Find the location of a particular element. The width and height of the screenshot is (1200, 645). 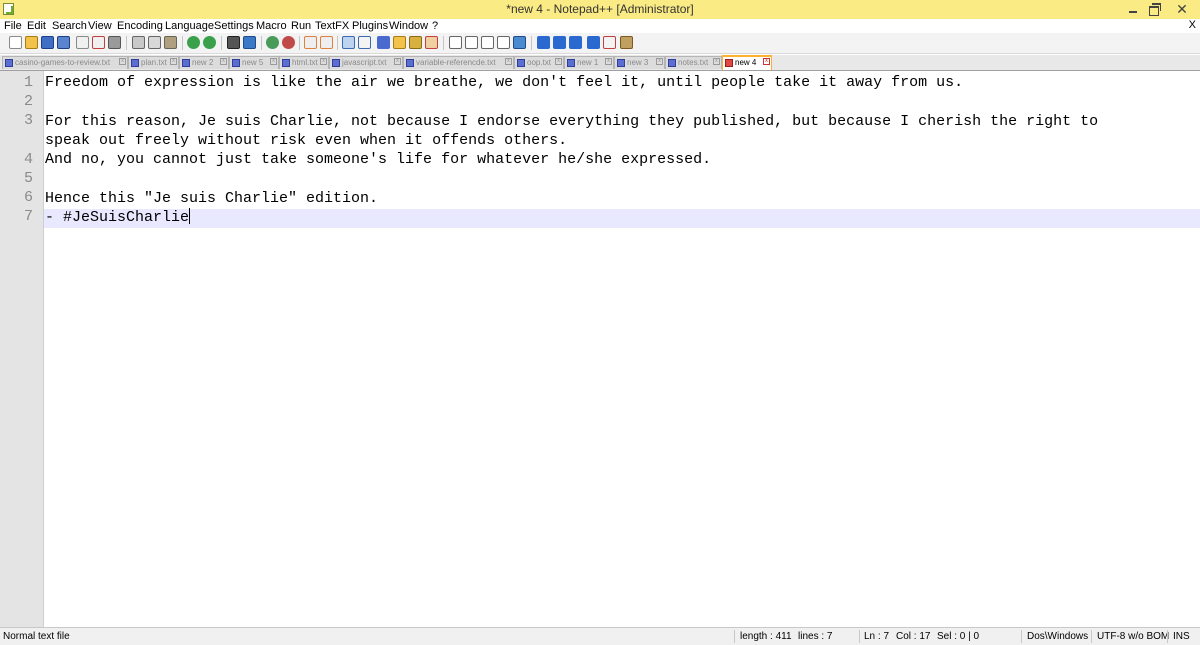

stop-record-icon is located at coordinates (471, 42).